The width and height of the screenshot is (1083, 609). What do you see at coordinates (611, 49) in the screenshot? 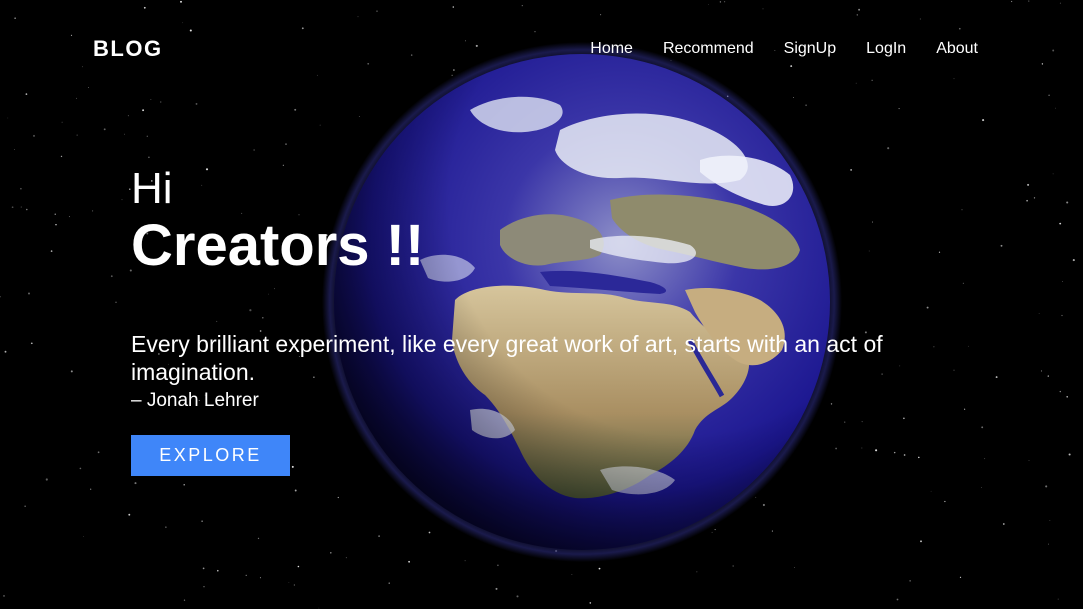
I see `nav-item-home: Home` at bounding box center [611, 49].